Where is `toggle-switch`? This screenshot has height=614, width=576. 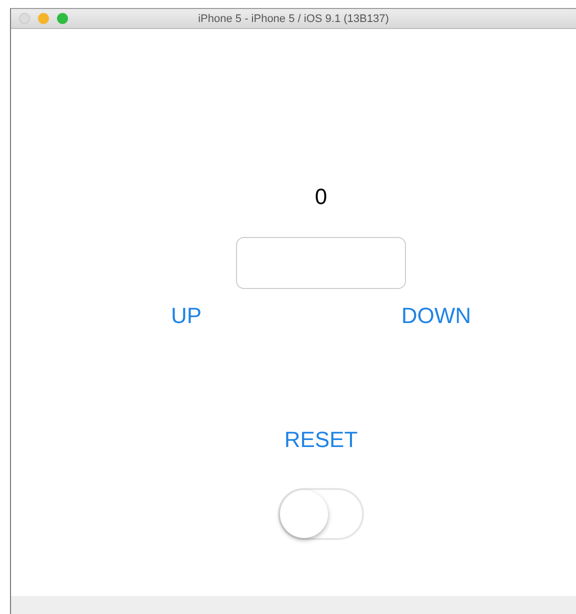
toggle-switch is located at coordinates (321, 514).